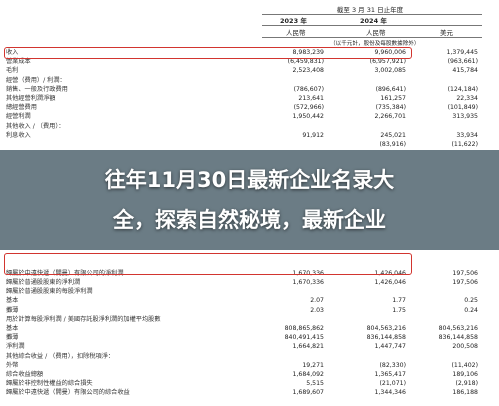 The width and height of the screenshot is (499, 406). What do you see at coordinates (296, 33) in the screenshot?
I see `column-currency-1: 人民幣` at bounding box center [296, 33].